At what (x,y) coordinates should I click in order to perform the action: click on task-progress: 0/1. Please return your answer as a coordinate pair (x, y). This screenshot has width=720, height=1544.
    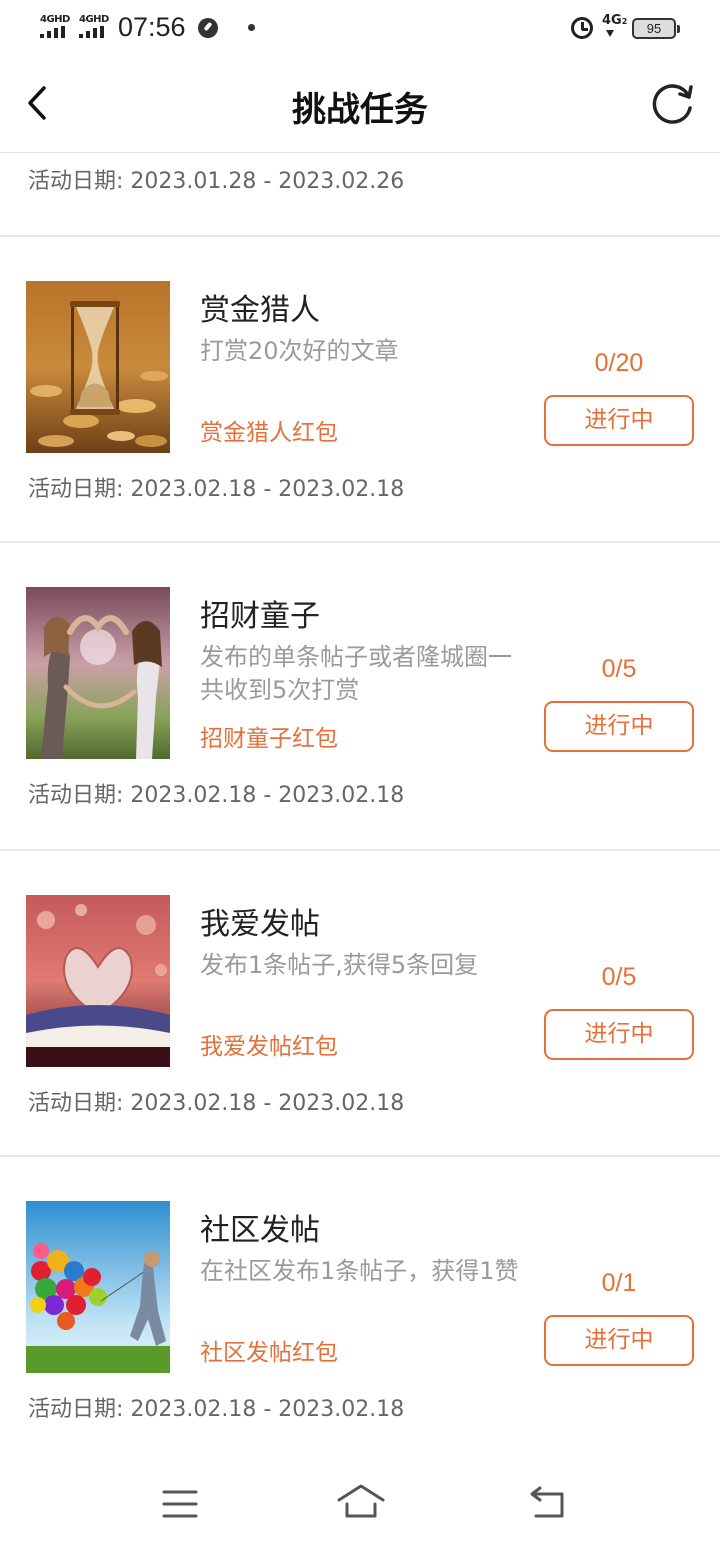
    Looking at the image, I should click on (619, 1283).